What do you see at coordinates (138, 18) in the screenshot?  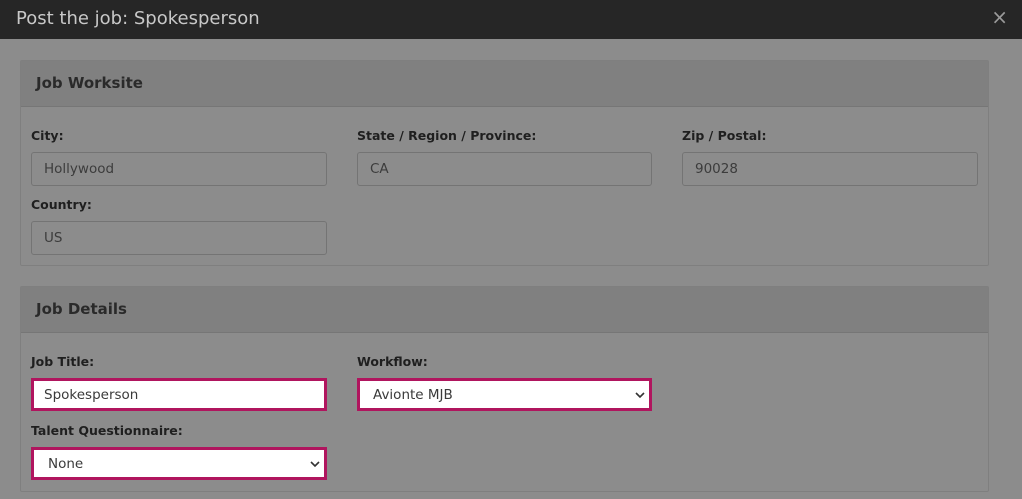 I see `modal-title: Post the job: Spokesperson` at bounding box center [138, 18].